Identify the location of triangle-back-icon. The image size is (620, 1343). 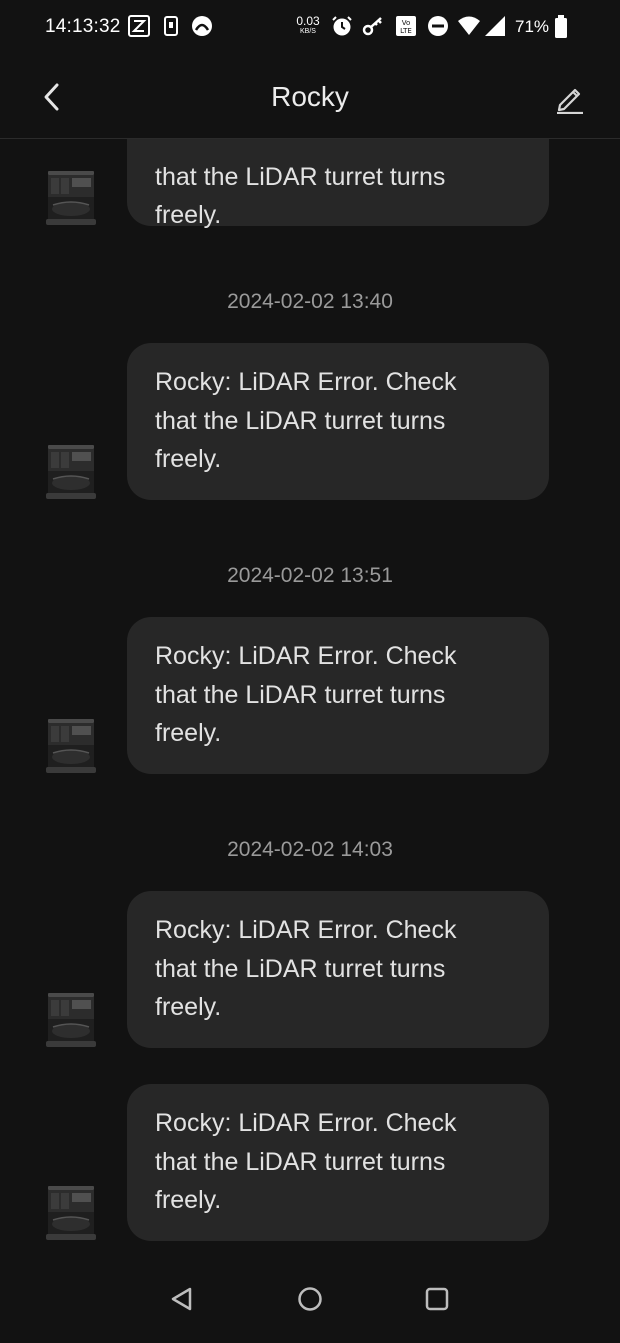
(181, 1299).